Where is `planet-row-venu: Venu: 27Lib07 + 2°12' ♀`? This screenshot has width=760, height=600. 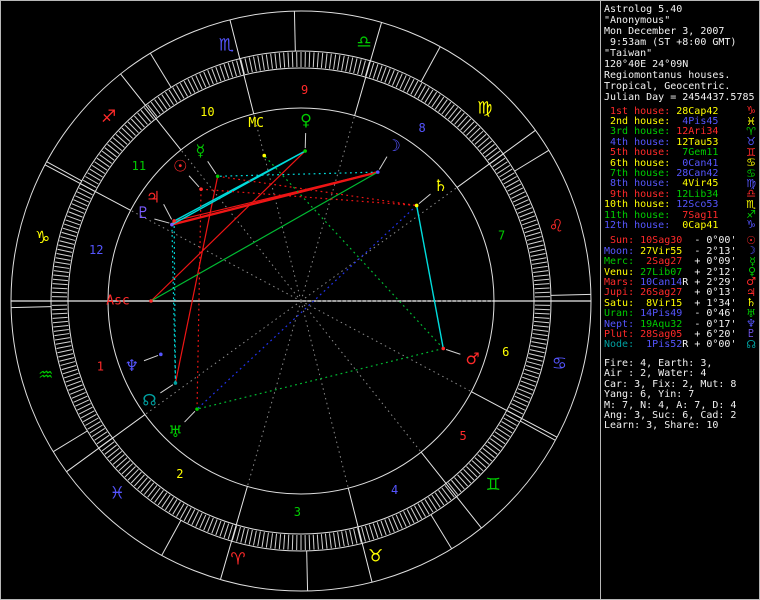
planet-row-venu: Venu: 27Lib07 + 2°12' ♀ is located at coordinates (680, 272).